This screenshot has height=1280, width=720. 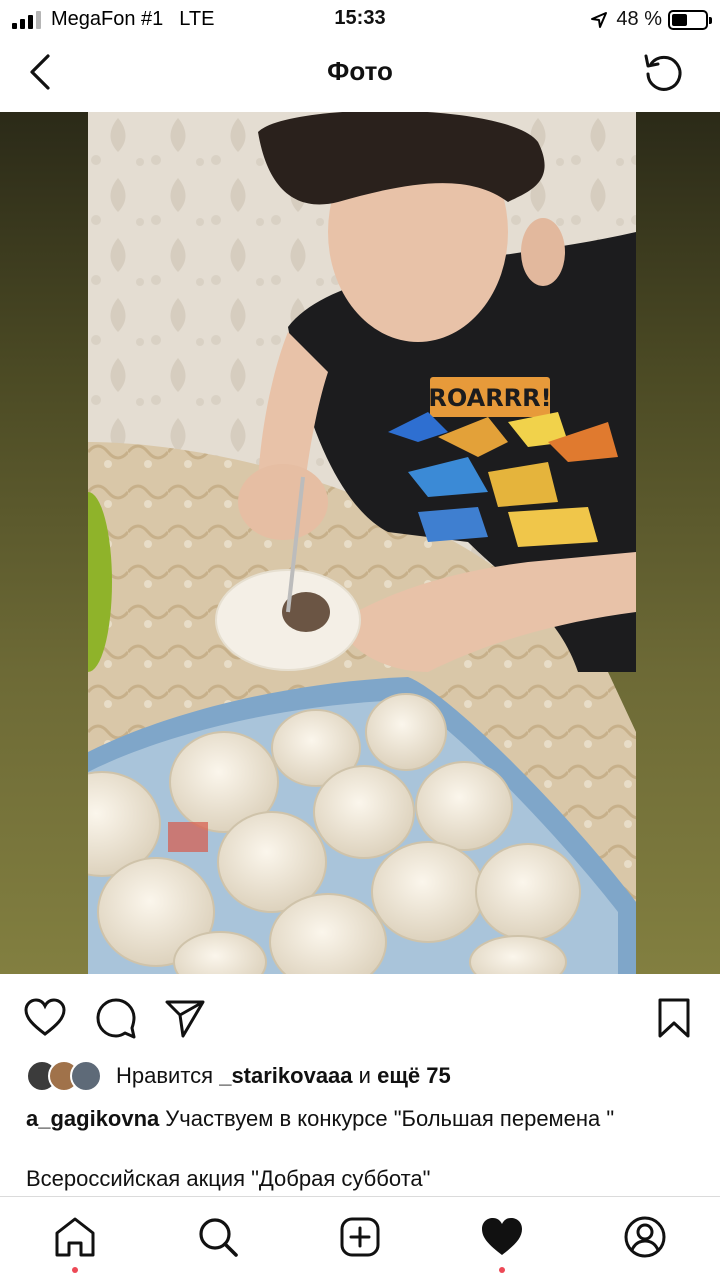 I want to click on caption-line-2: Всероссийская акция "Добрая суббота", so click(x=228, y=1178).